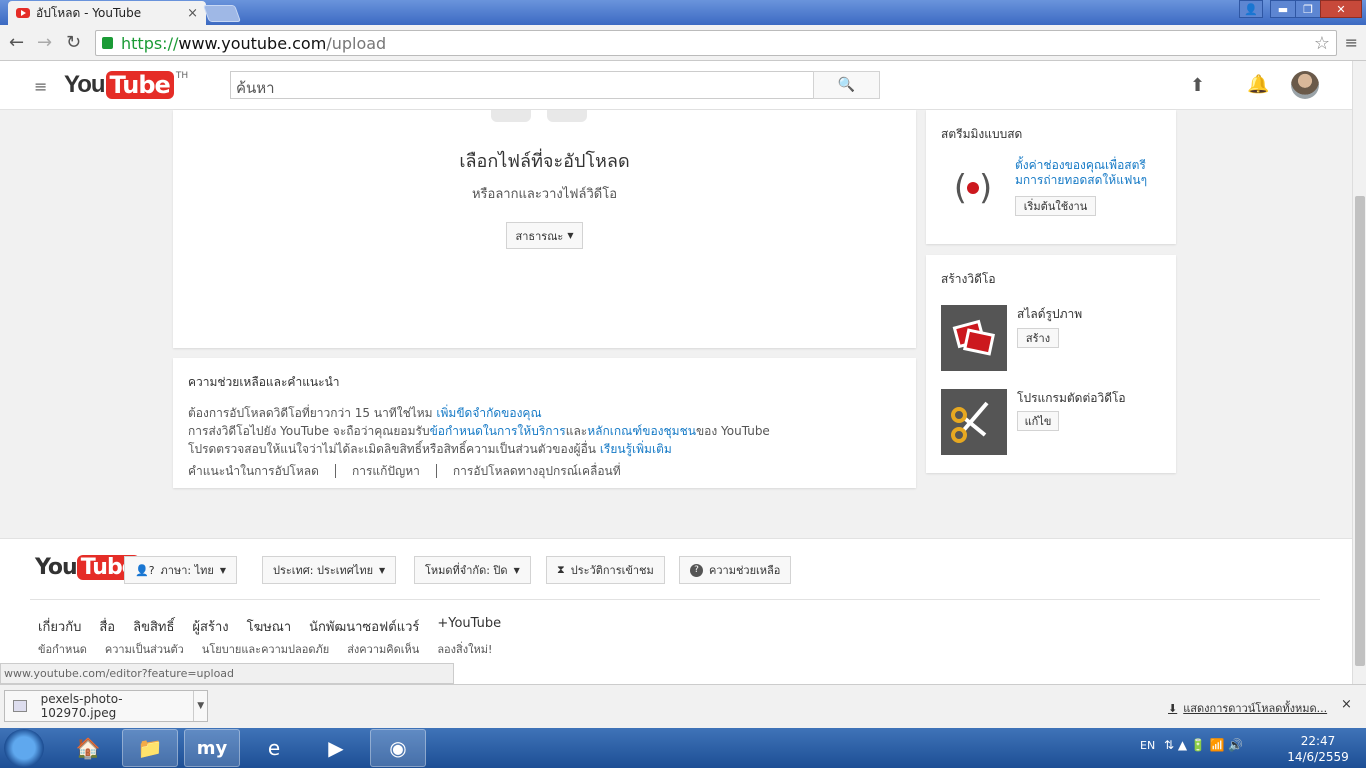 This screenshot has width=1366, height=768. Describe the element at coordinates (472, 570) in the screenshot. I see `restricted-mode-button: โหมดที่จำกัด: ปิด ▼` at that location.